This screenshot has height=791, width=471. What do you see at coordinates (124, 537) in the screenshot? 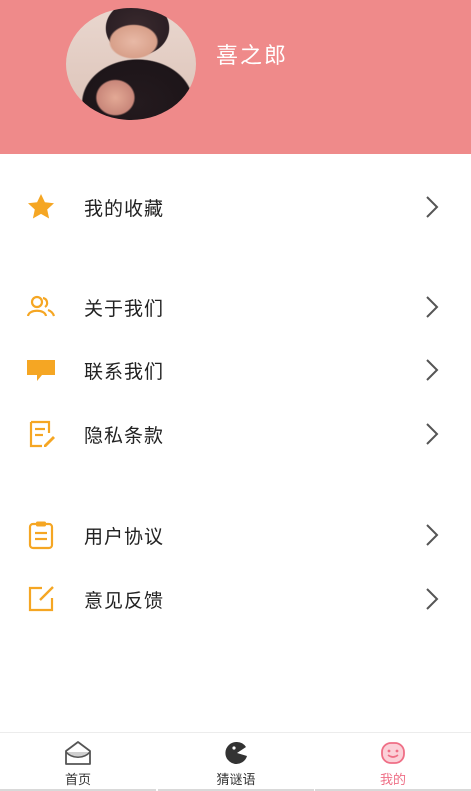
I see `menu-label-agreement: 用户协议` at bounding box center [124, 537].